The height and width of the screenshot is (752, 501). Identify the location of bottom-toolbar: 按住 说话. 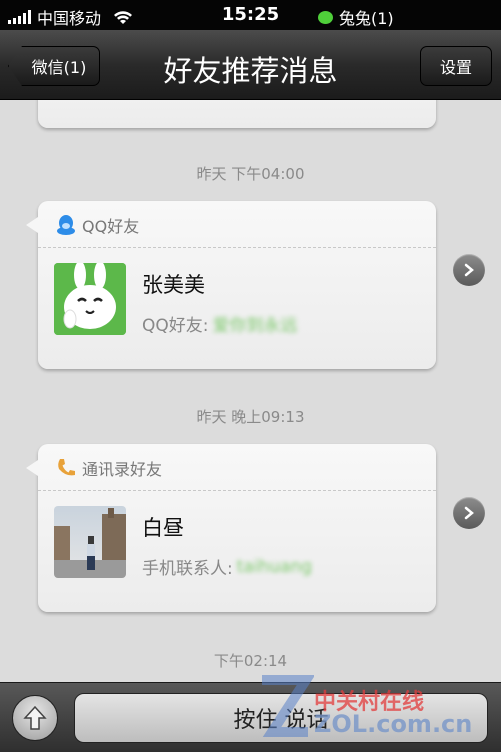
(250, 717).